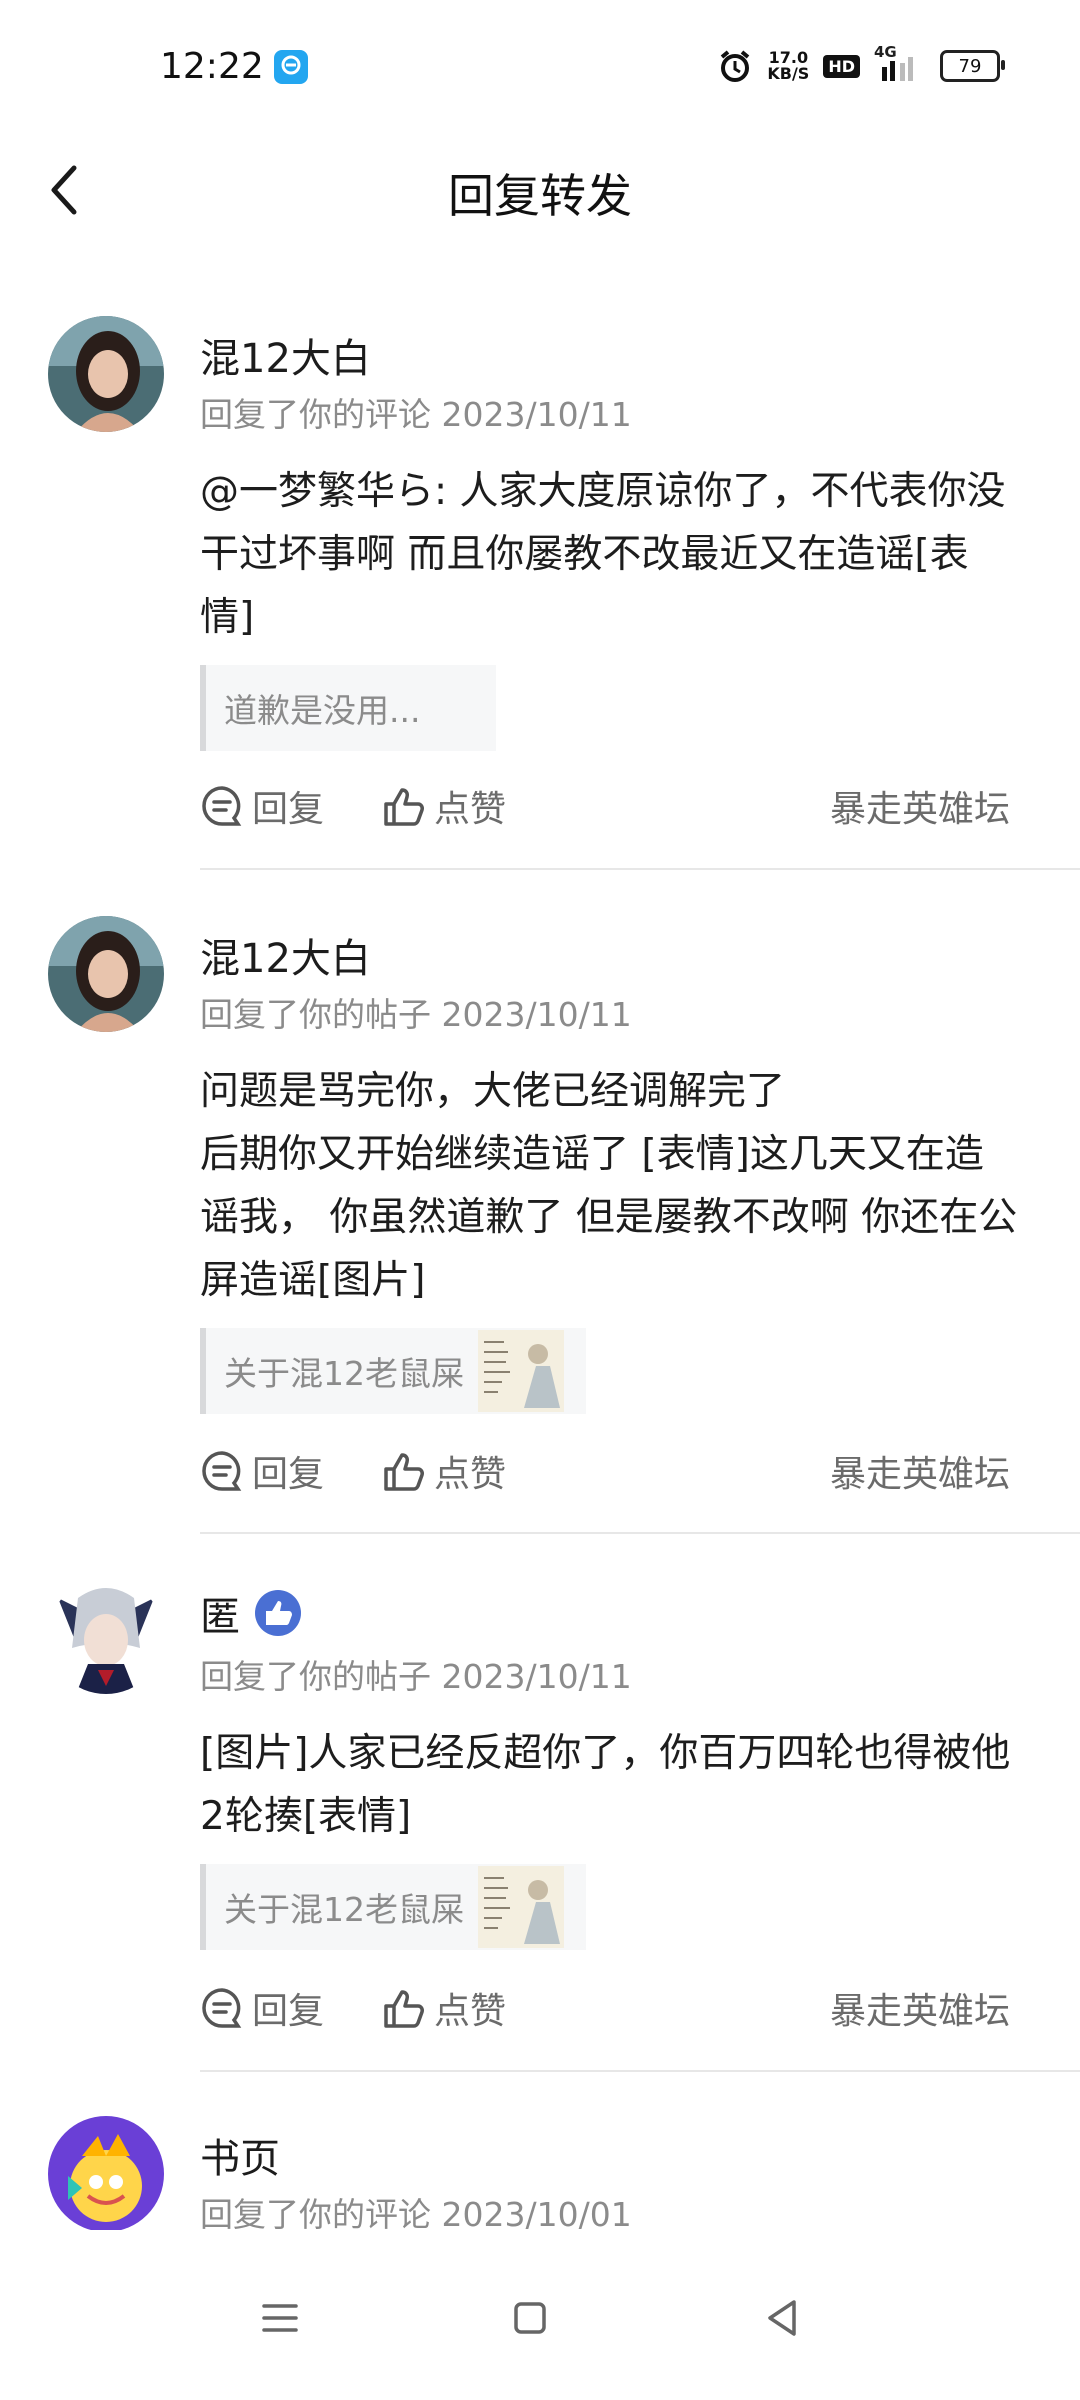  What do you see at coordinates (540, 2170) in the screenshot?
I see `list-item: 书页 回复了你的评论 2023/10/01` at bounding box center [540, 2170].